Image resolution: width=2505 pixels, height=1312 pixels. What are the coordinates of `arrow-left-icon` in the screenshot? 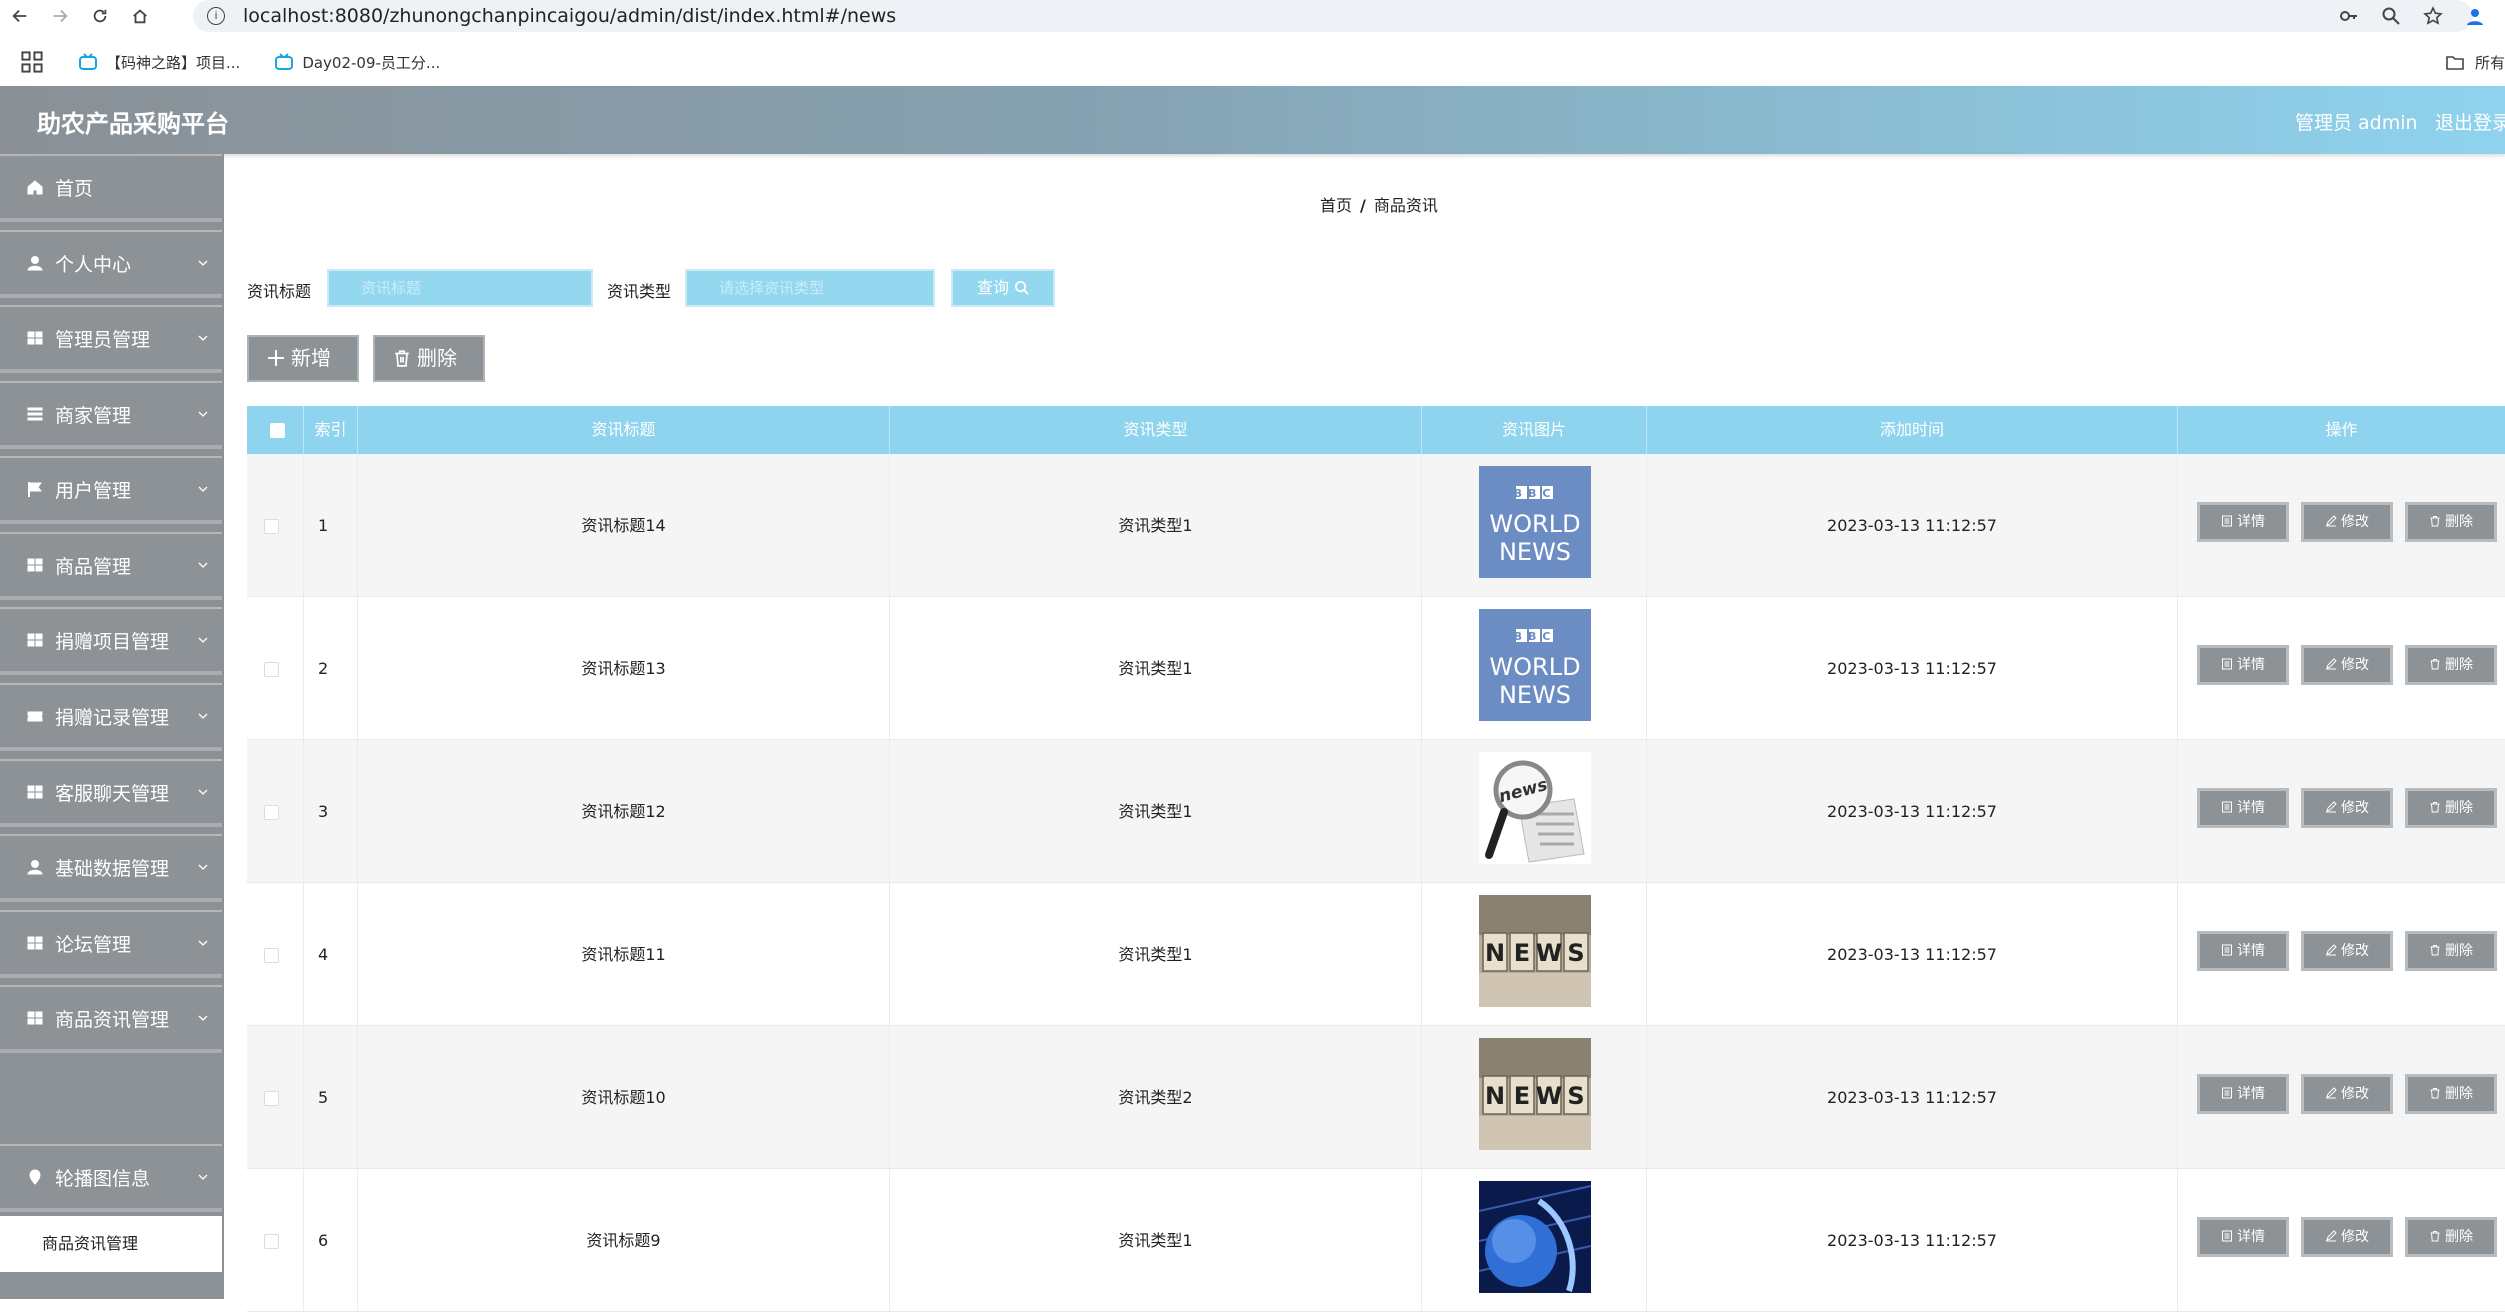 It's located at (19, 16).